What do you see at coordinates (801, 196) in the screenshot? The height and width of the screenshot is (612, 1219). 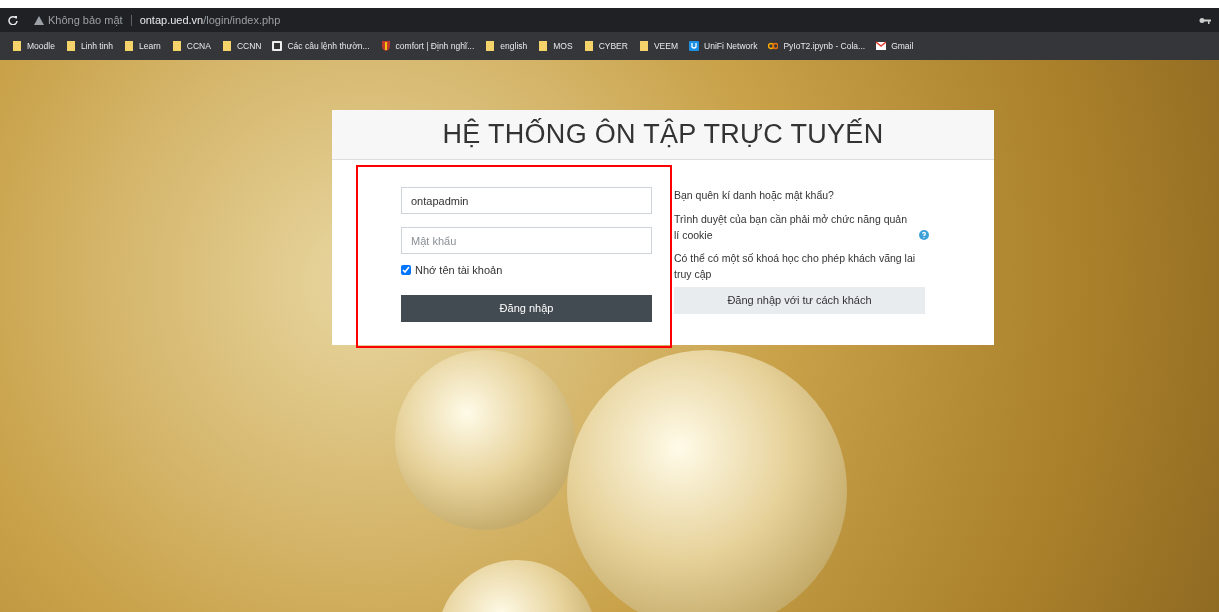 I see `forgot-link: Bạn quên kí danh hoặc mật khẩu?` at bounding box center [801, 196].